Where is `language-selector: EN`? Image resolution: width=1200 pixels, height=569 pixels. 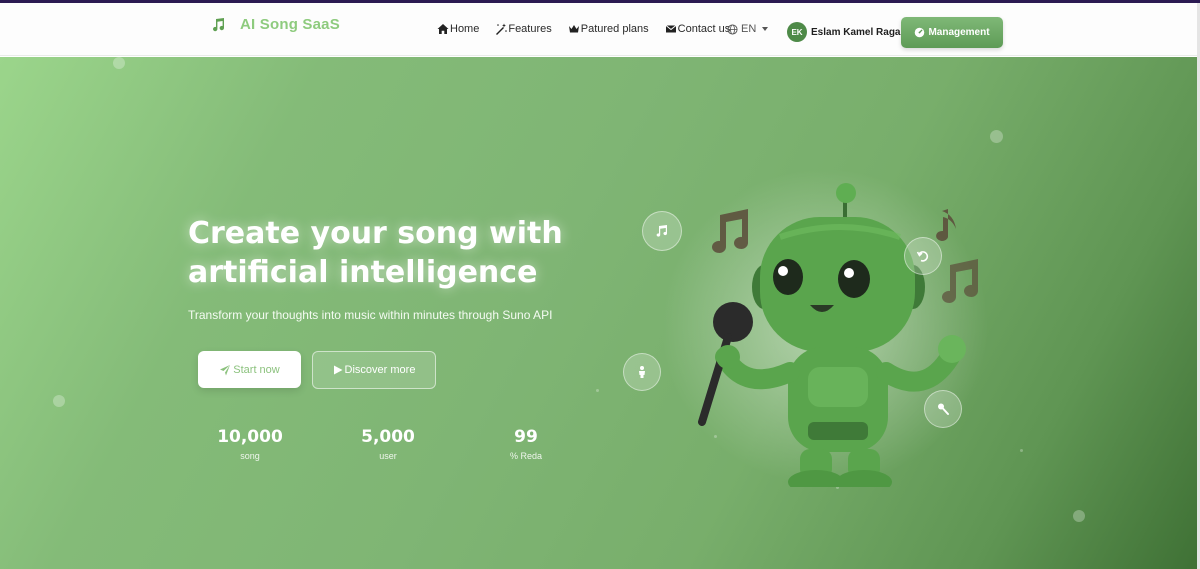
language-selector: EN is located at coordinates (748, 29).